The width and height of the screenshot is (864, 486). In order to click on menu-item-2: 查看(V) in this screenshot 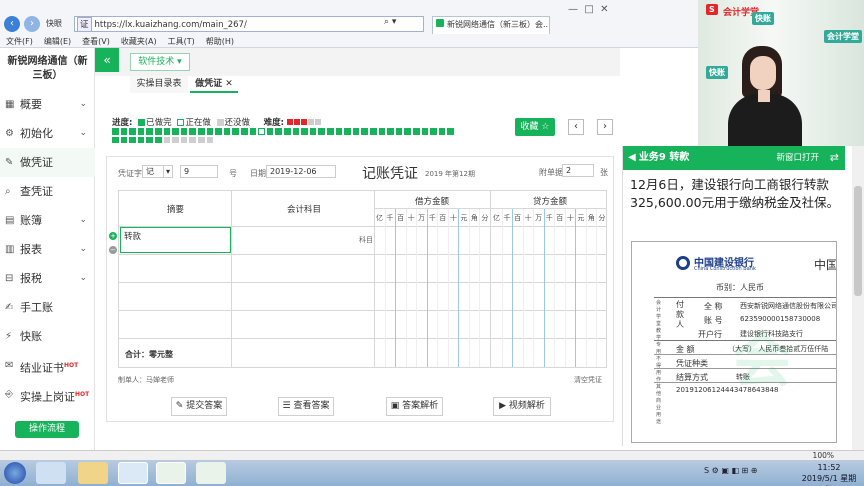, I will do `click(96, 41)`.